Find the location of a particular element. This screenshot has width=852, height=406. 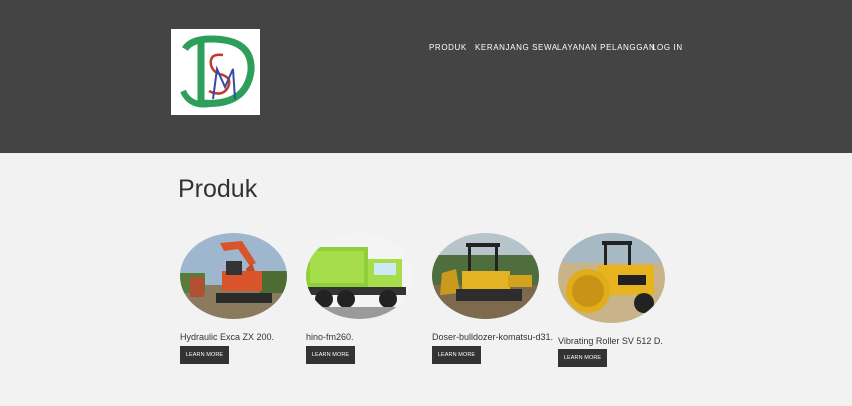

nav-produk: PRODUK is located at coordinates (448, 47).